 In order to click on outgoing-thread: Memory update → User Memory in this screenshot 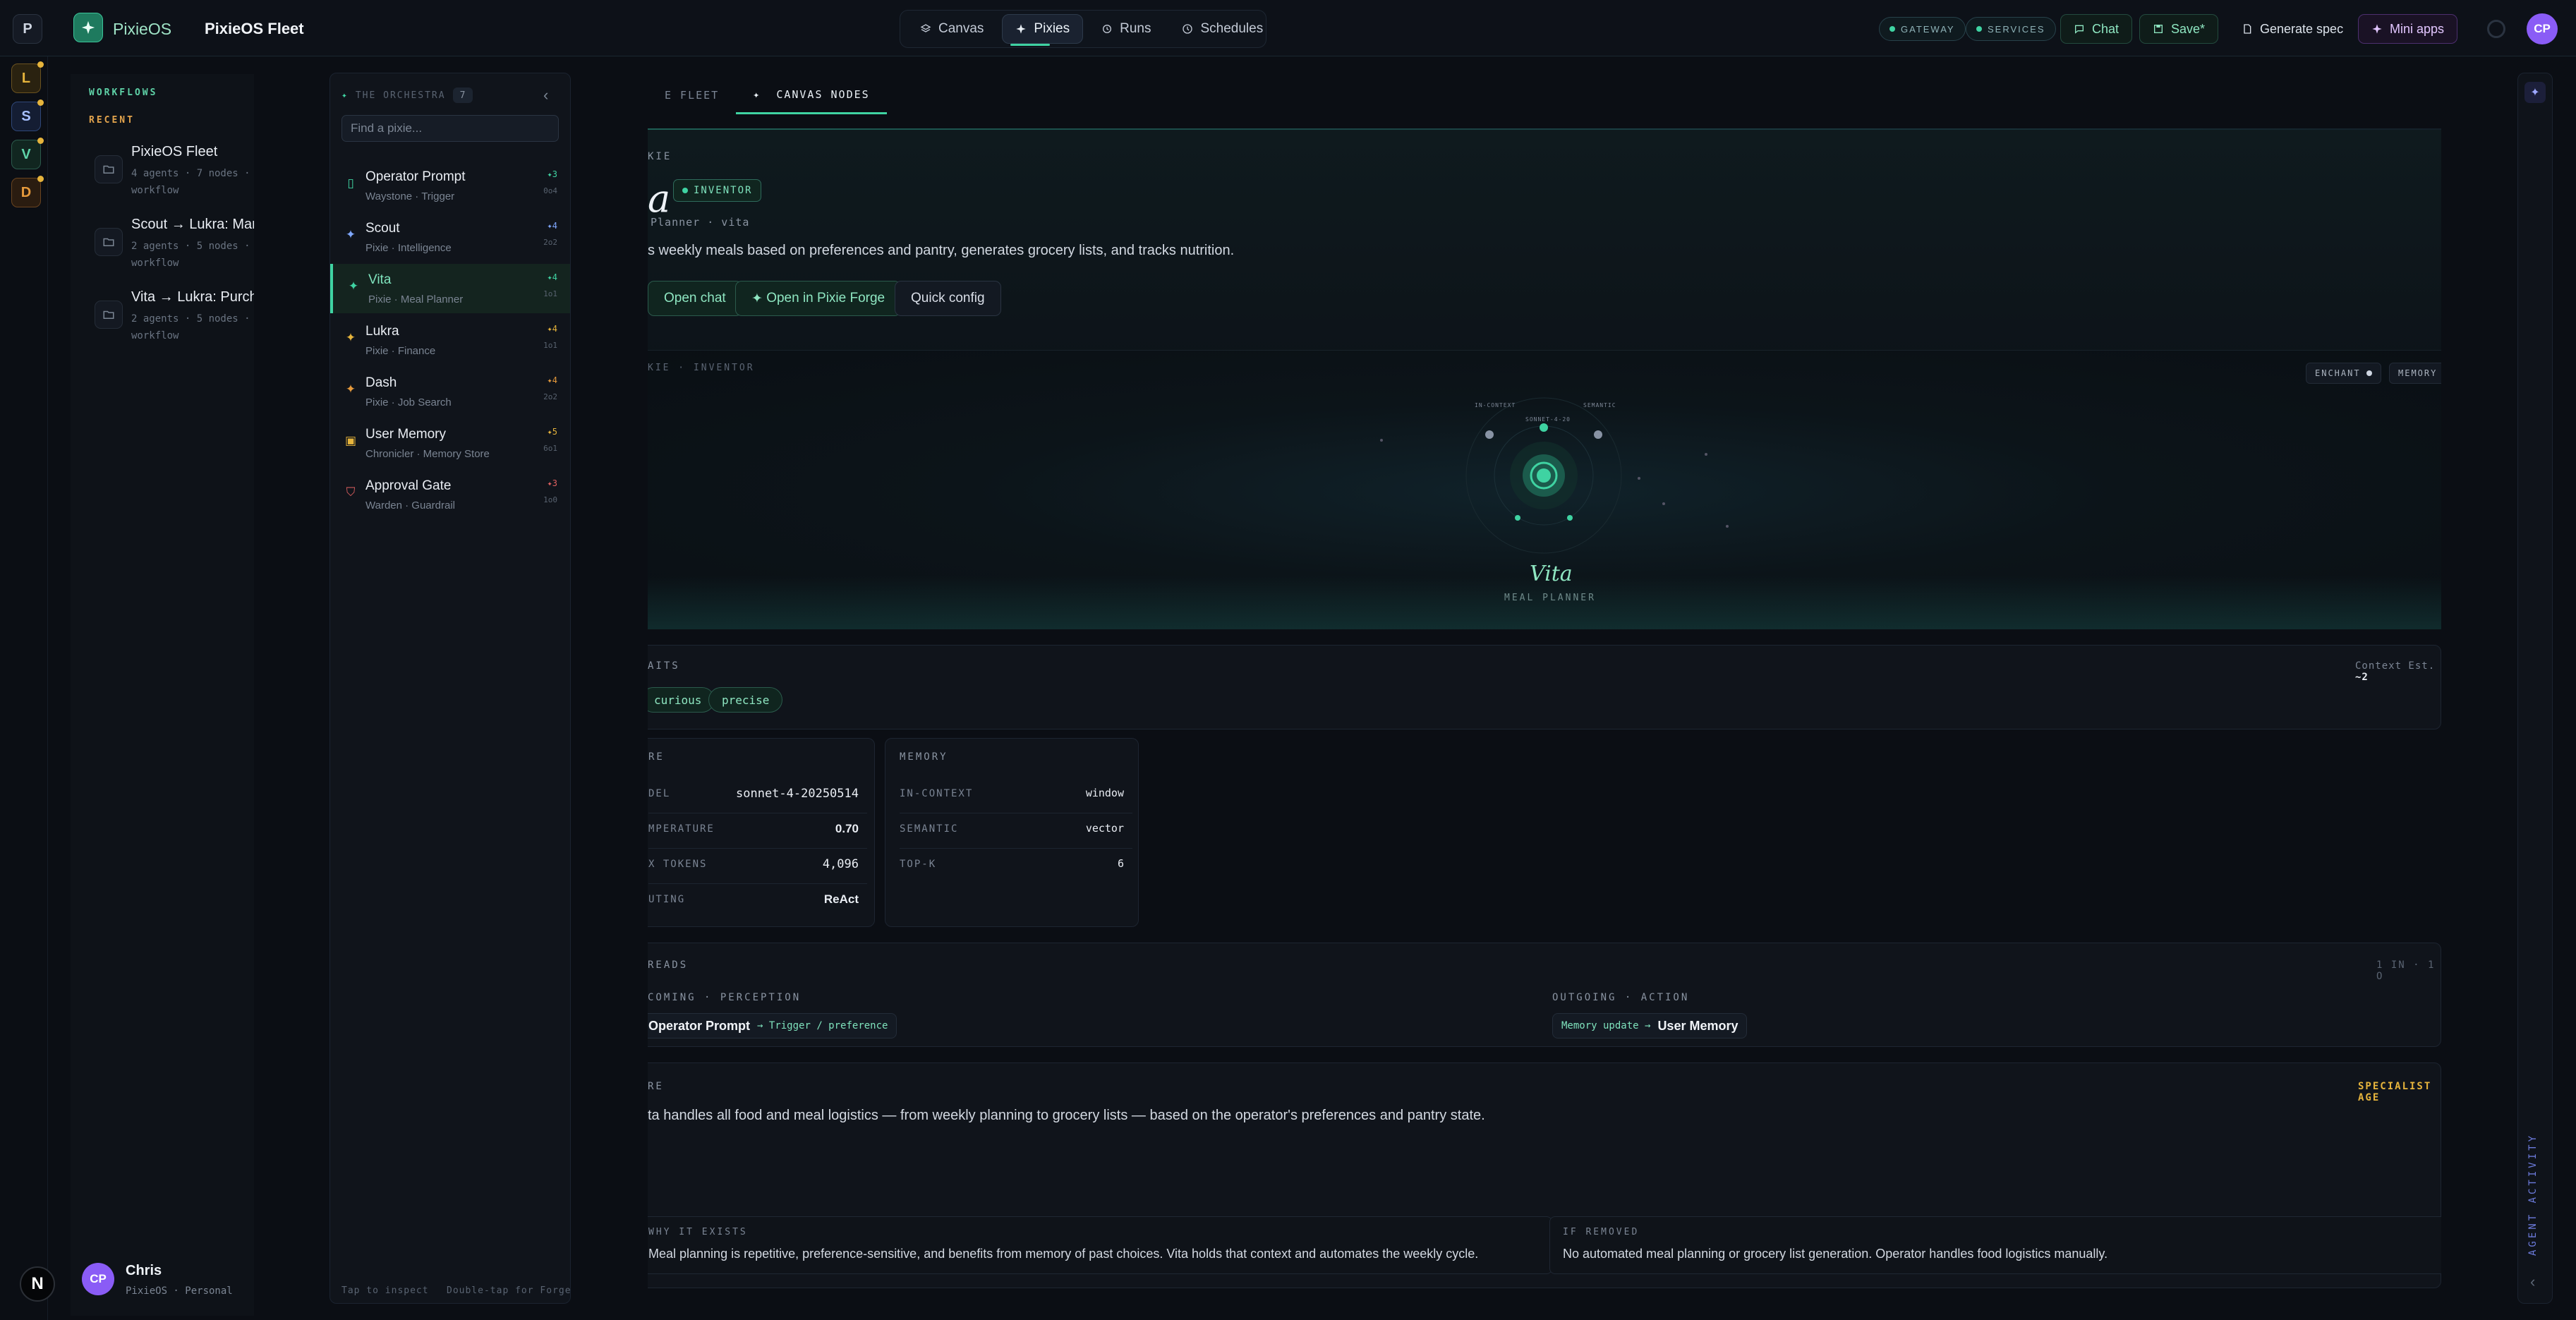, I will do `click(1650, 1026)`.